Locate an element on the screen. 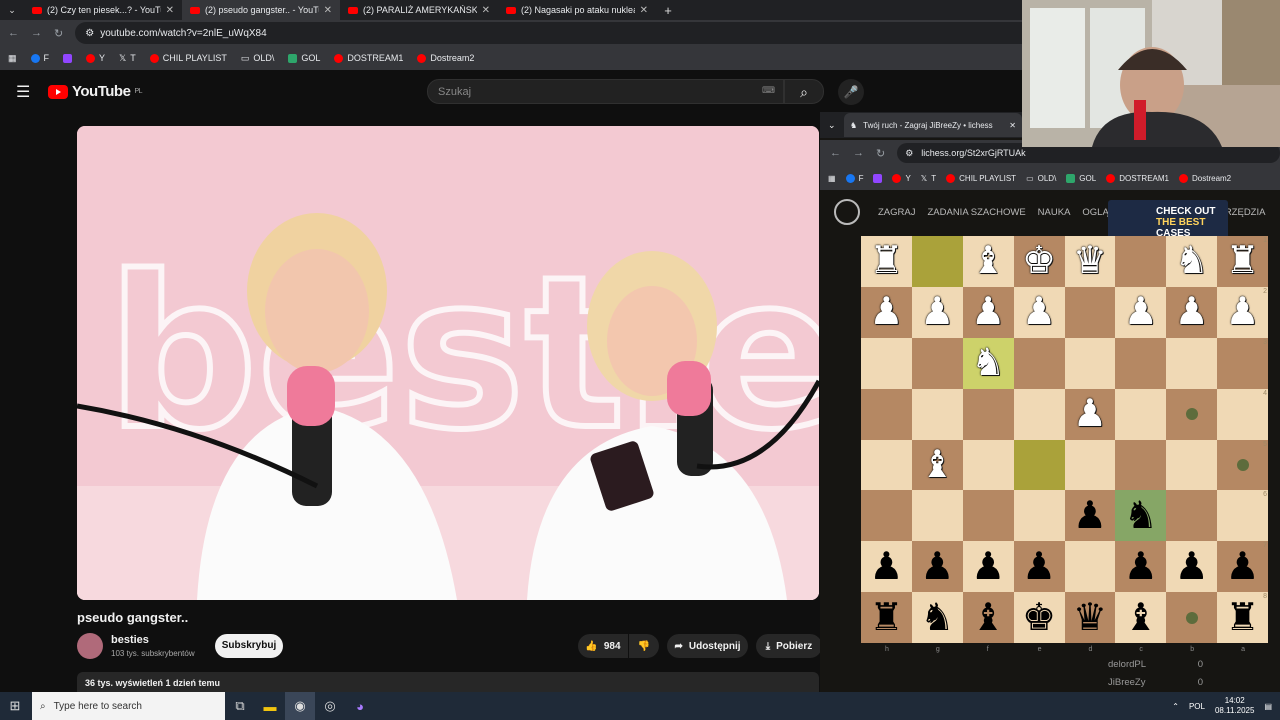  board-square: b is located at coordinates (1192, 622).